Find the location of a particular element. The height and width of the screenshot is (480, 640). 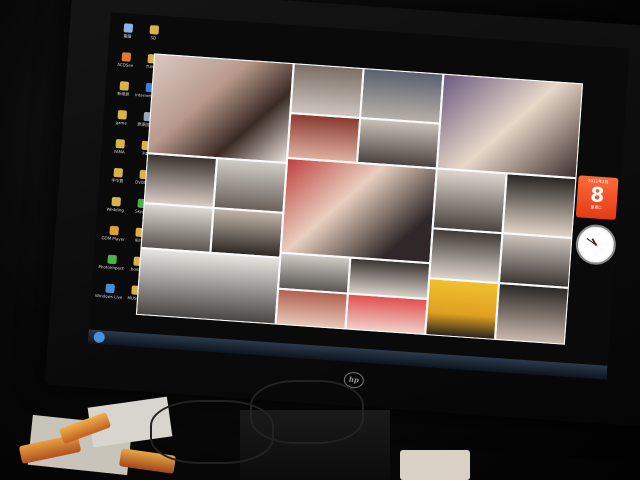

desktop-icon: Windows Live Messenger is located at coordinates (109, 291).